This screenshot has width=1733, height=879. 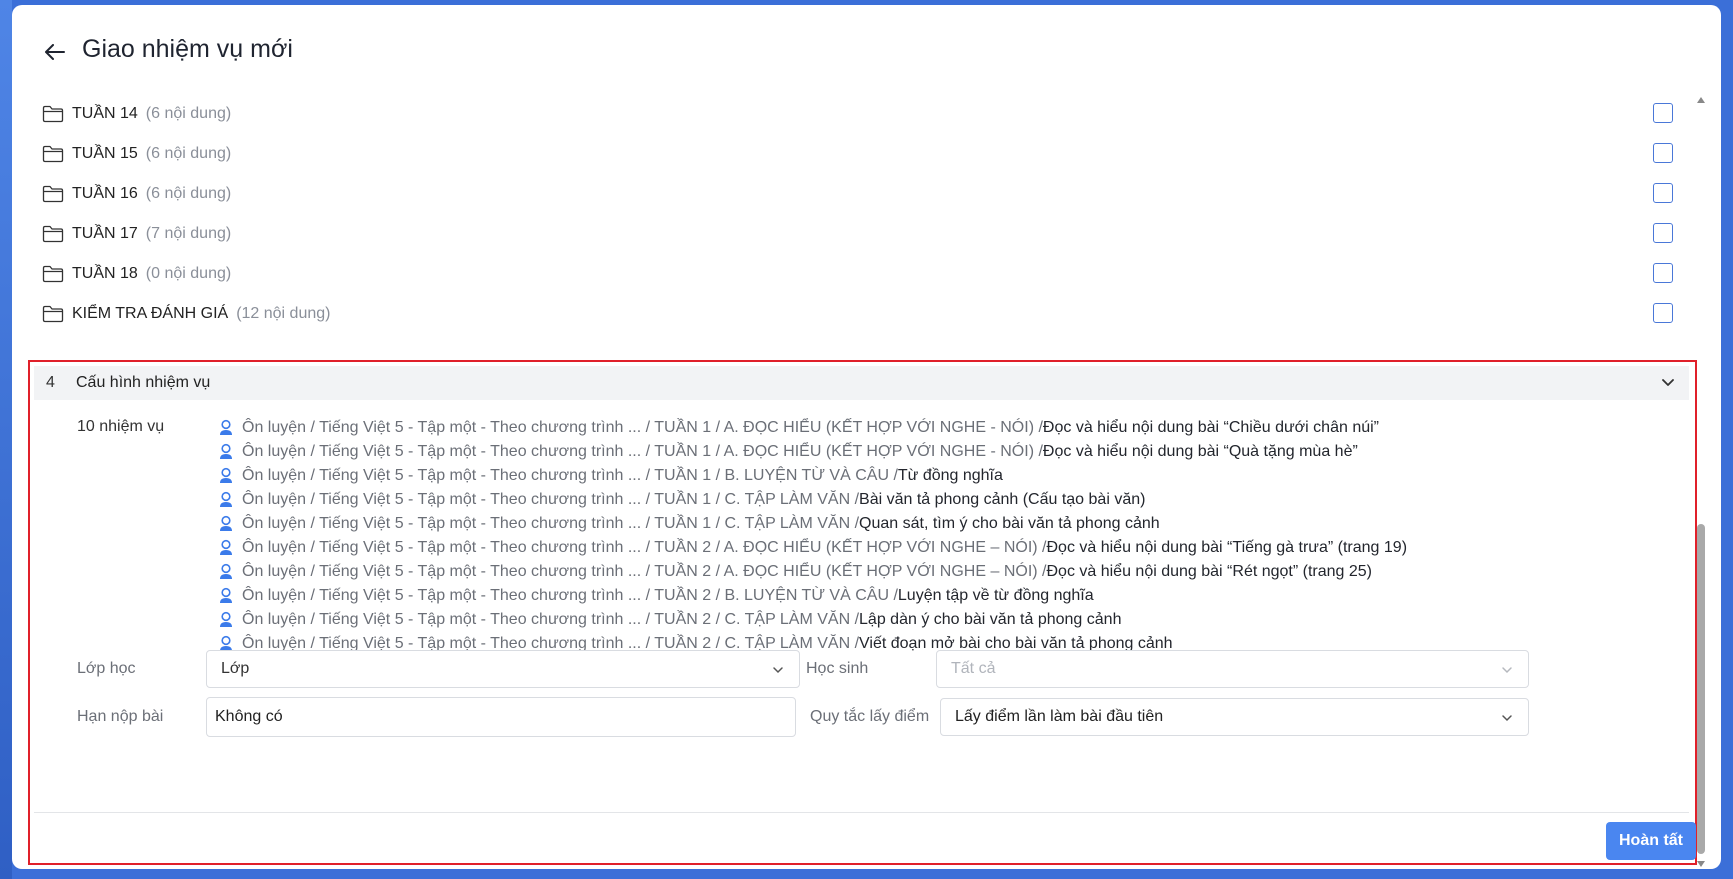 I want to click on deadline-input, so click(x=501, y=717).